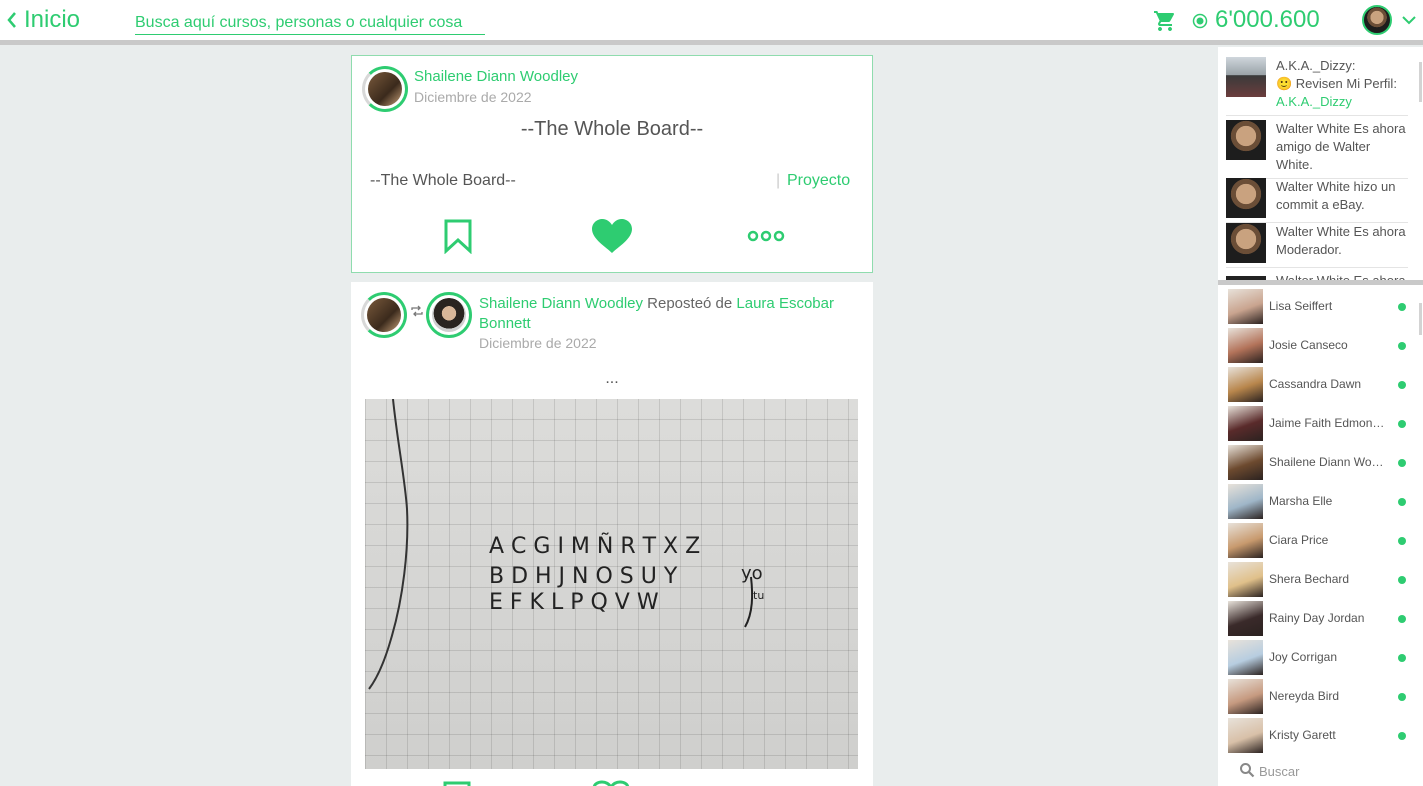 This screenshot has width=1423, height=786. Describe the element at coordinates (1341, 276) in the screenshot. I see `activity-text: Walter White Es ahora` at that location.